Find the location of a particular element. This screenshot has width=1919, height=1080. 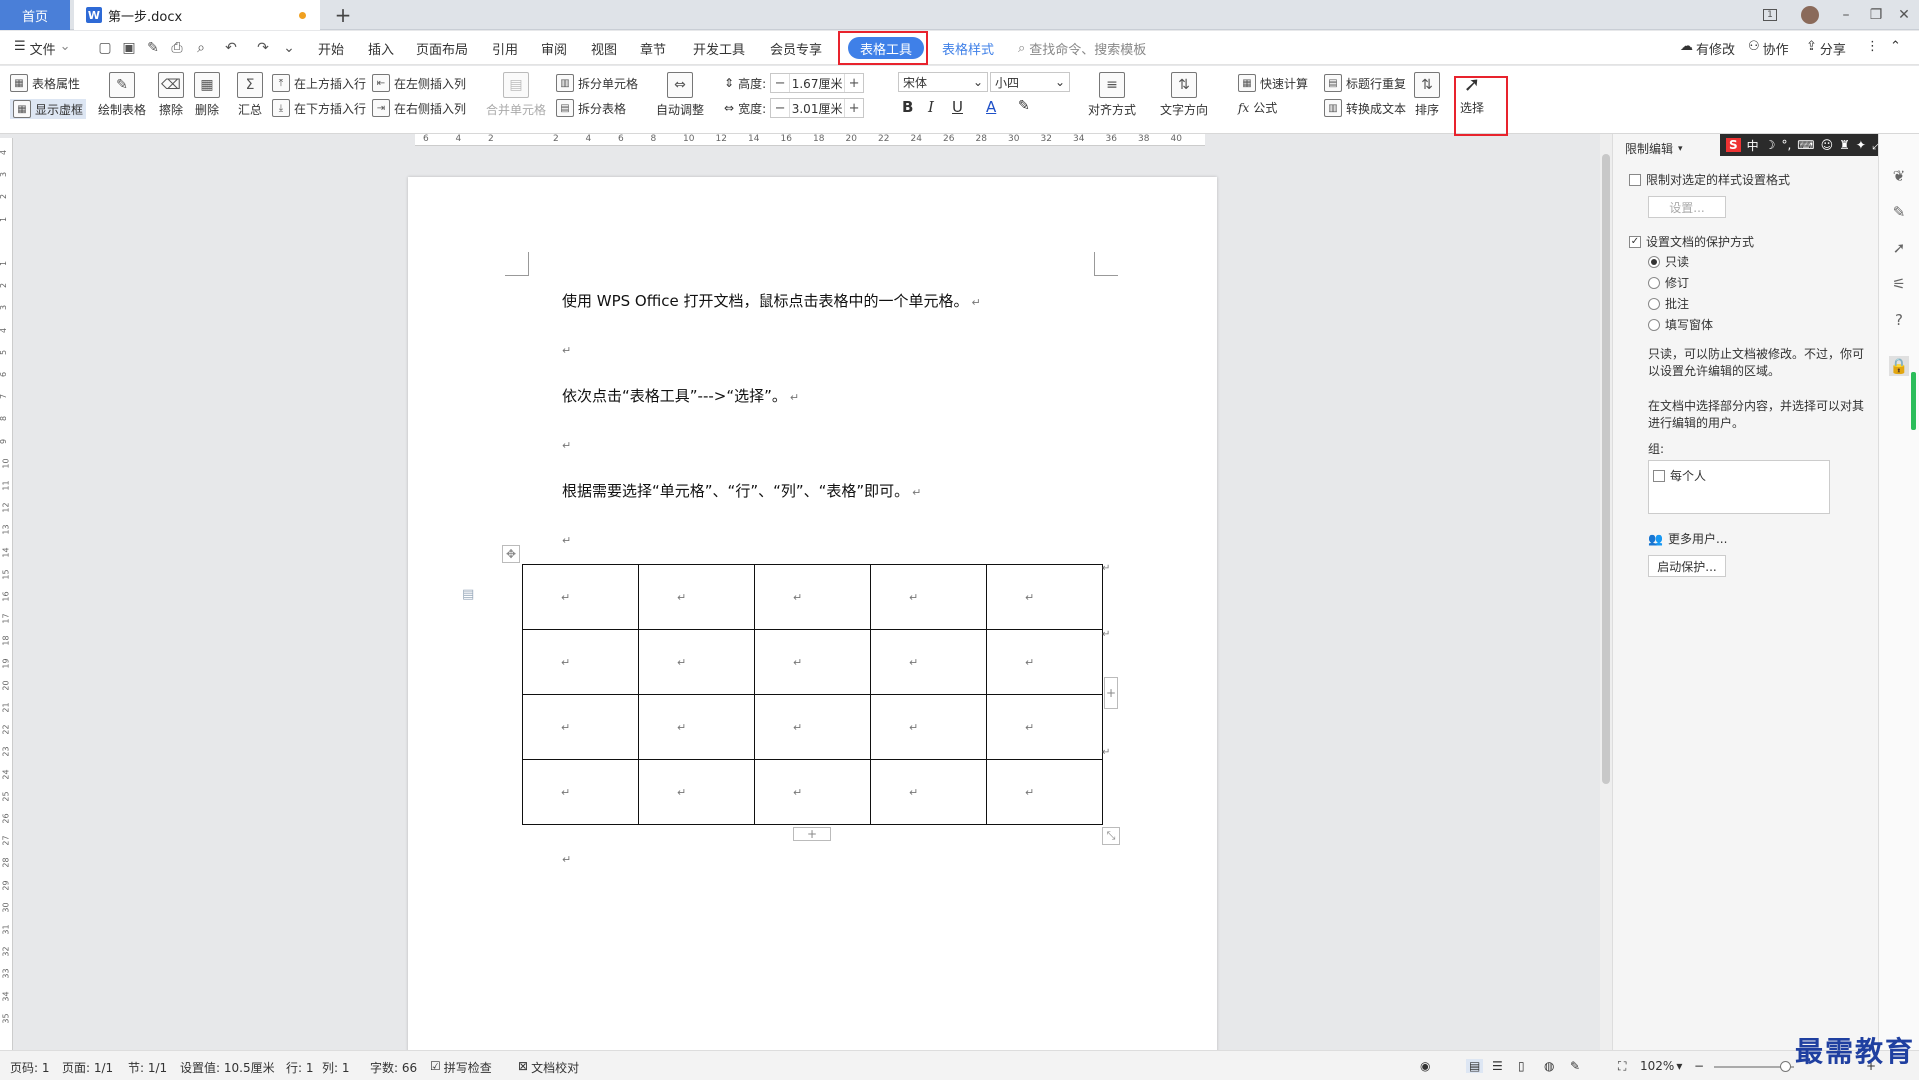

radio-revision: 修订 is located at coordinates (1668, 282).